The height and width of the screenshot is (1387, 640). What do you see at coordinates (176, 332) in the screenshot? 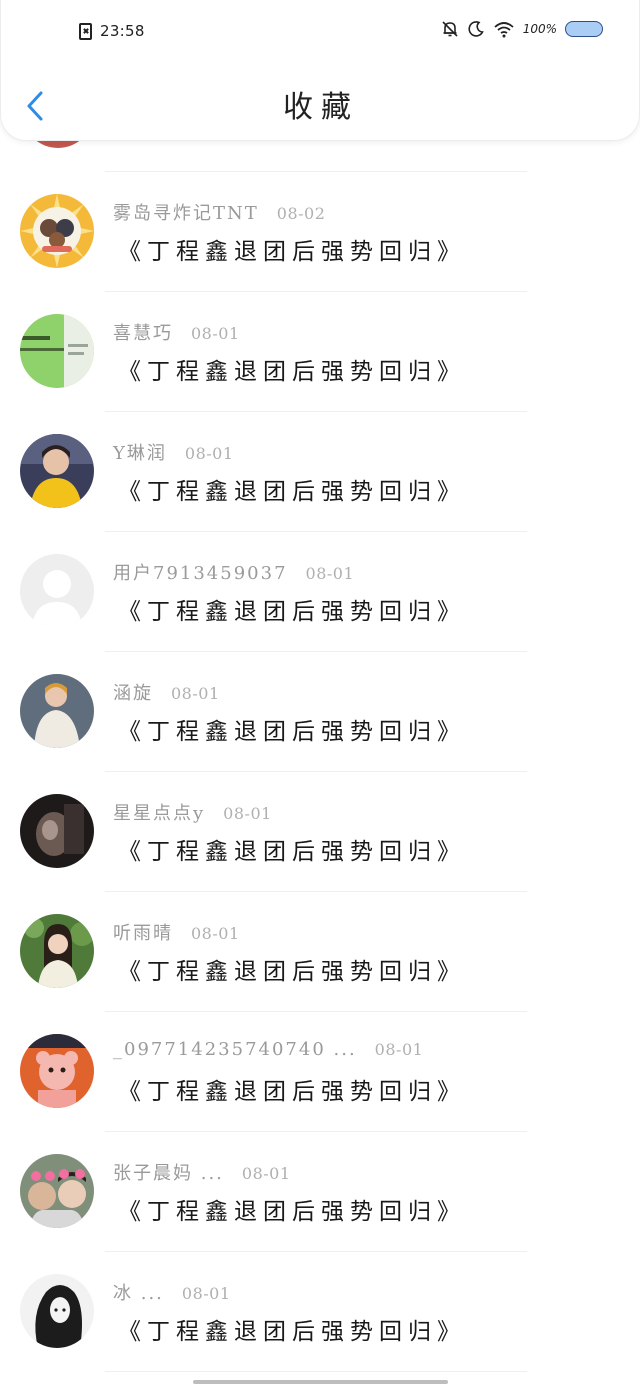
I see `item-meta: 喜慧巧 08-01` at bounding box center [176, 332].